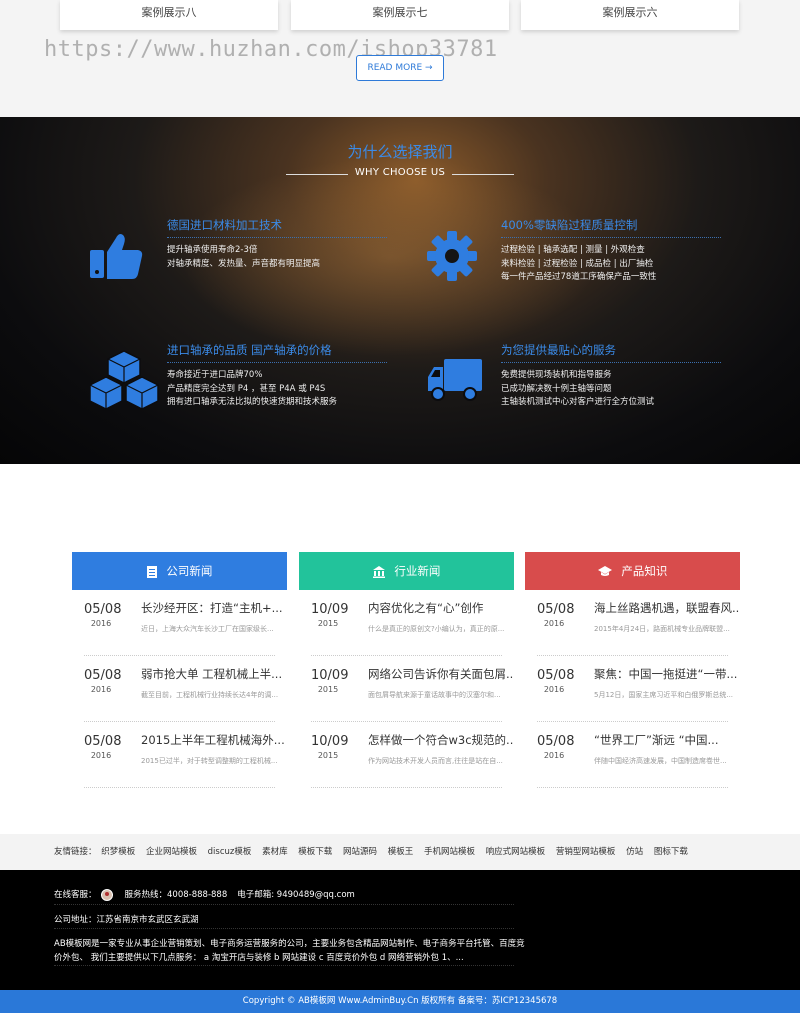 The width and height of the screenshot is (800, 1013). What do you see at coordinates (441, 608) in the screenshot?
I see `news-title: 内容优化之有“心”创作` at bounding box center [441, 608].